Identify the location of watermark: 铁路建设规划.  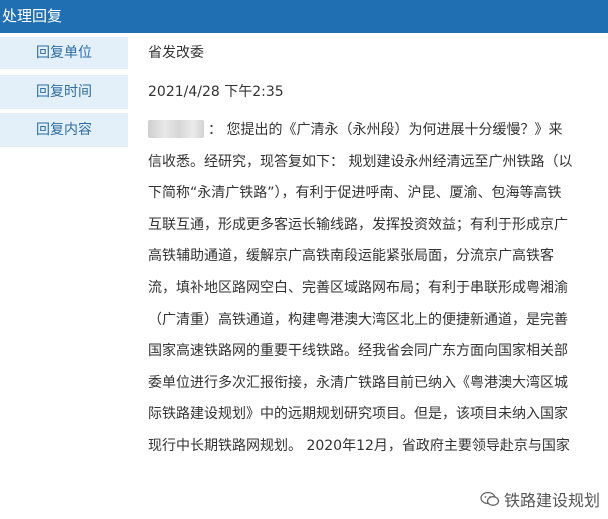
(540, 499).